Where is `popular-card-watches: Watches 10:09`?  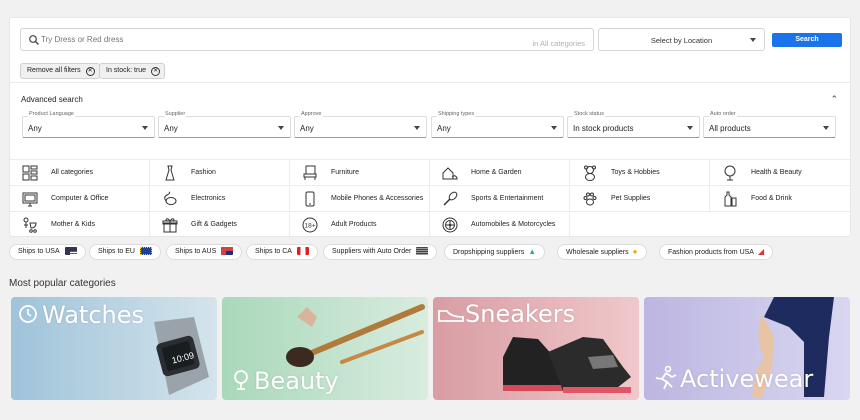
popular-card-watches: Watches 10:09 is located at coordinates (114, 348).